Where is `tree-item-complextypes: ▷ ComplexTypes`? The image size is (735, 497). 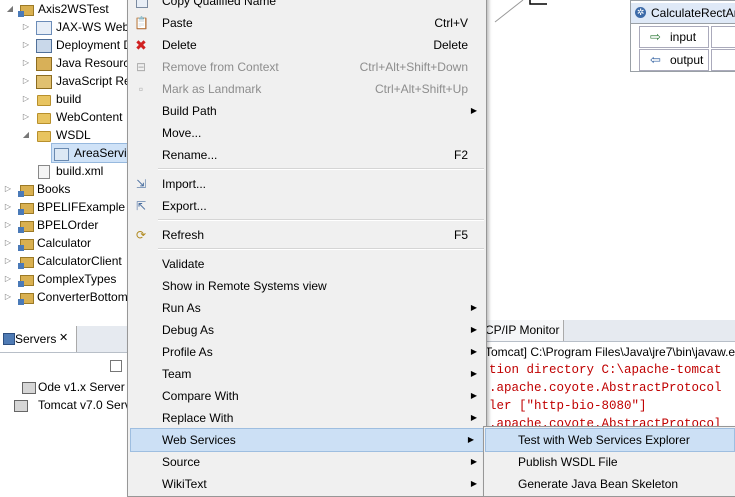
tree-item-complextypes: ▷ ComplexTypes is located at coordinates (64, 279).